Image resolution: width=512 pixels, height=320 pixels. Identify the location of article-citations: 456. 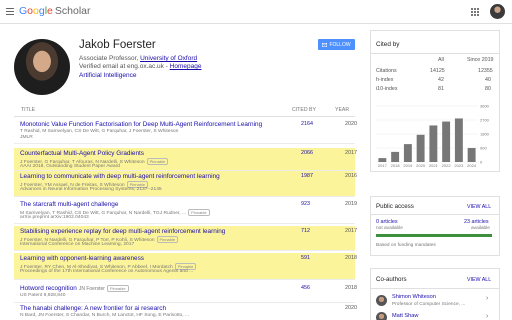
(305, 288).